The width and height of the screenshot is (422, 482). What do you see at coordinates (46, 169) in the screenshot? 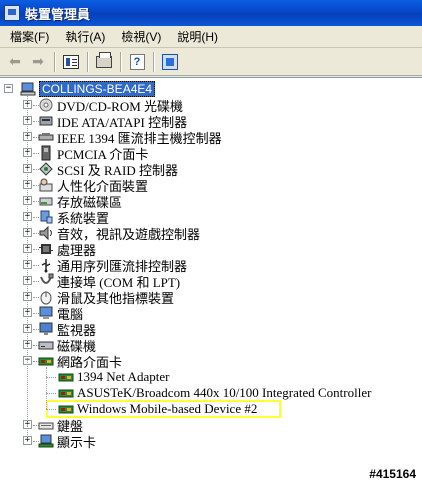
I see `scsi-icon` at bounding box center [46, 169].